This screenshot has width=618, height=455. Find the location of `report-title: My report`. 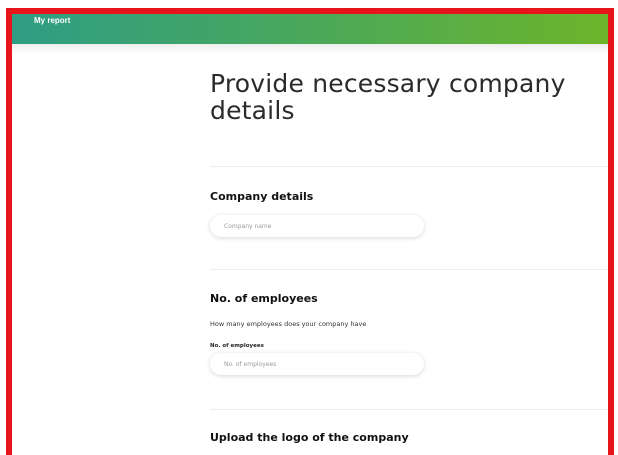

report-title: My report is located at coordinates (52, 20).